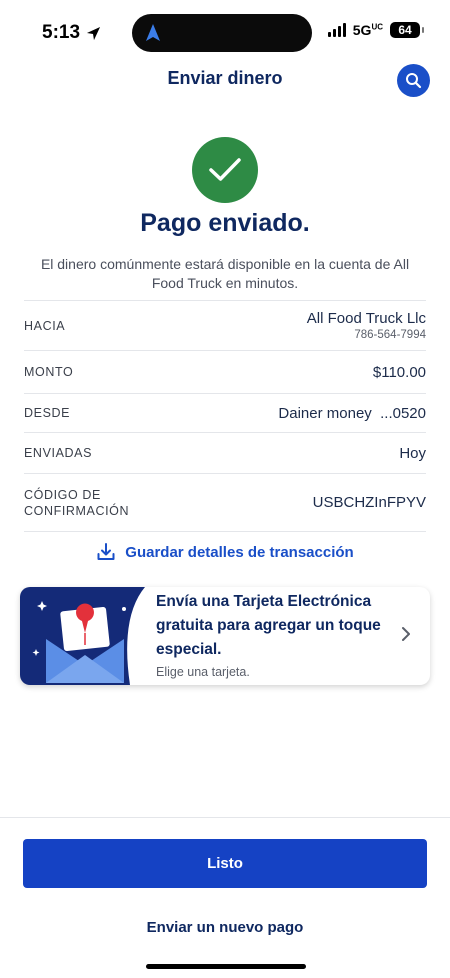 The width and height of the screenshot is (450, 978). I want to click on amount-label: MONTO, so click(49, 372).